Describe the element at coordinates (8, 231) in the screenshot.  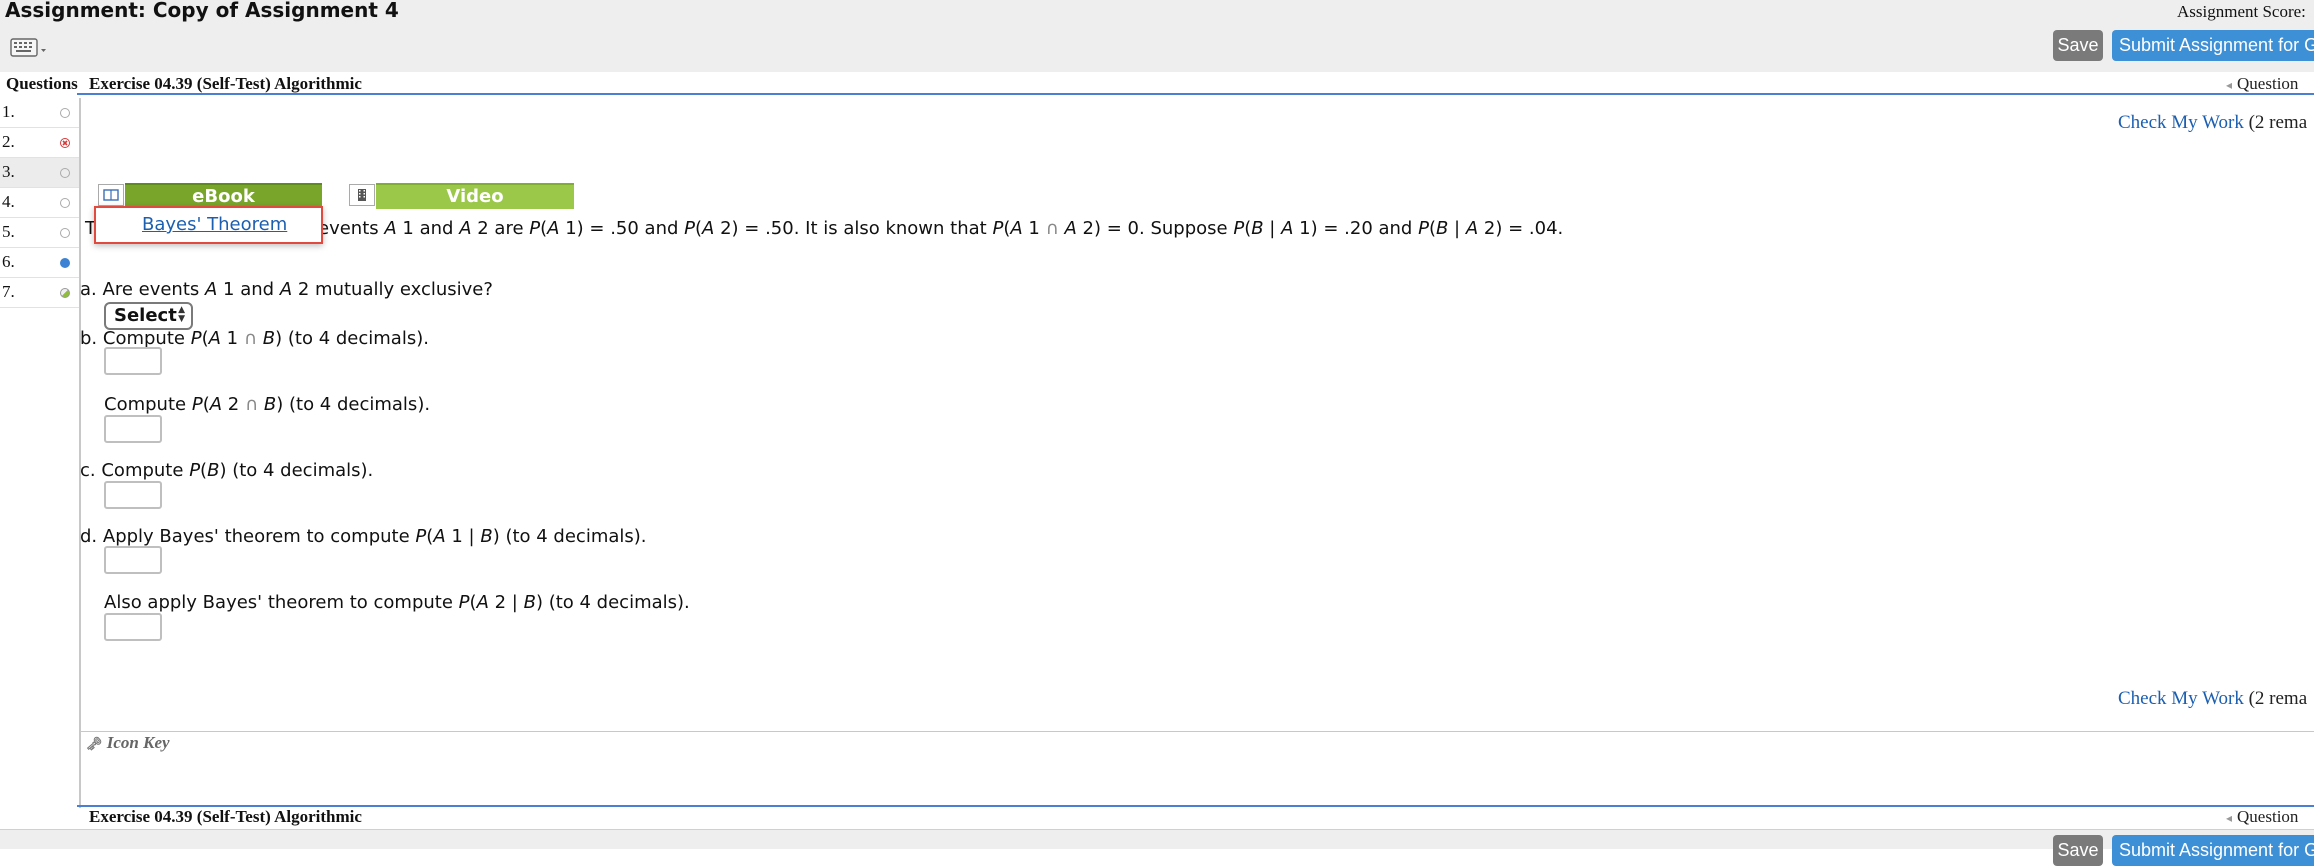
I see `question-number: 5.` at that location.